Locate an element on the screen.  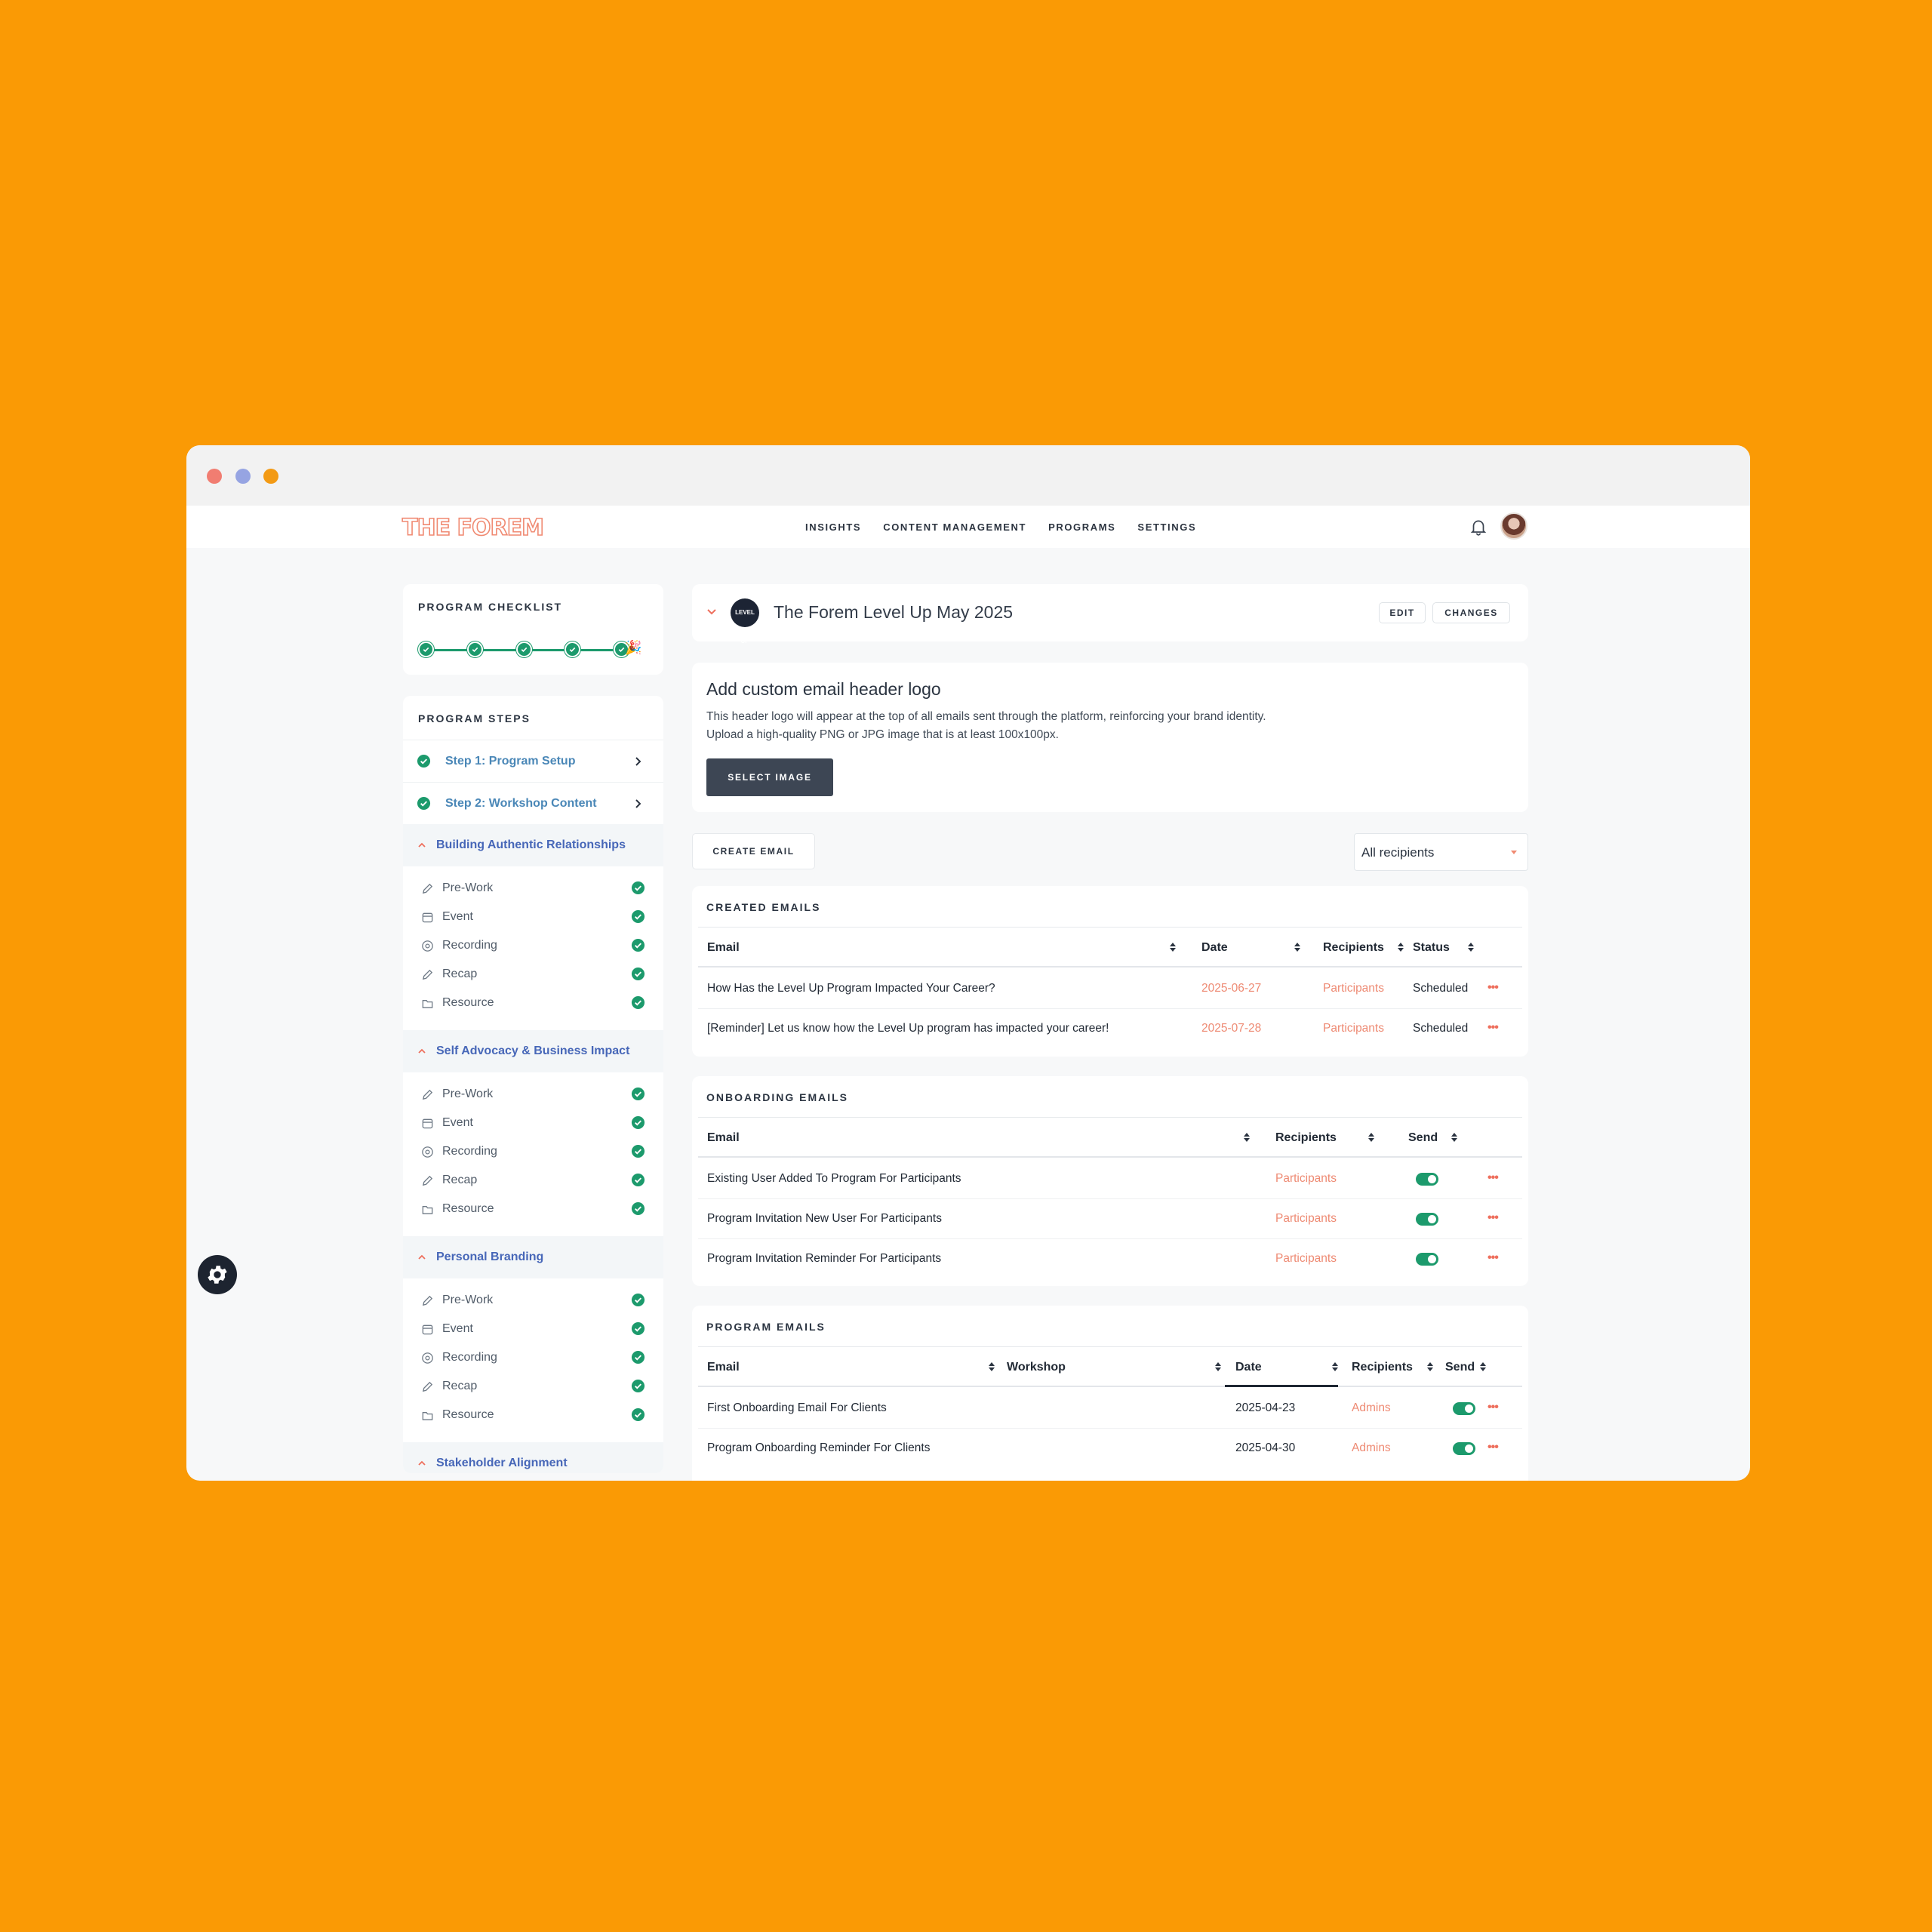
brand-logo: THE FOREM is located at coordinates (473, 528).